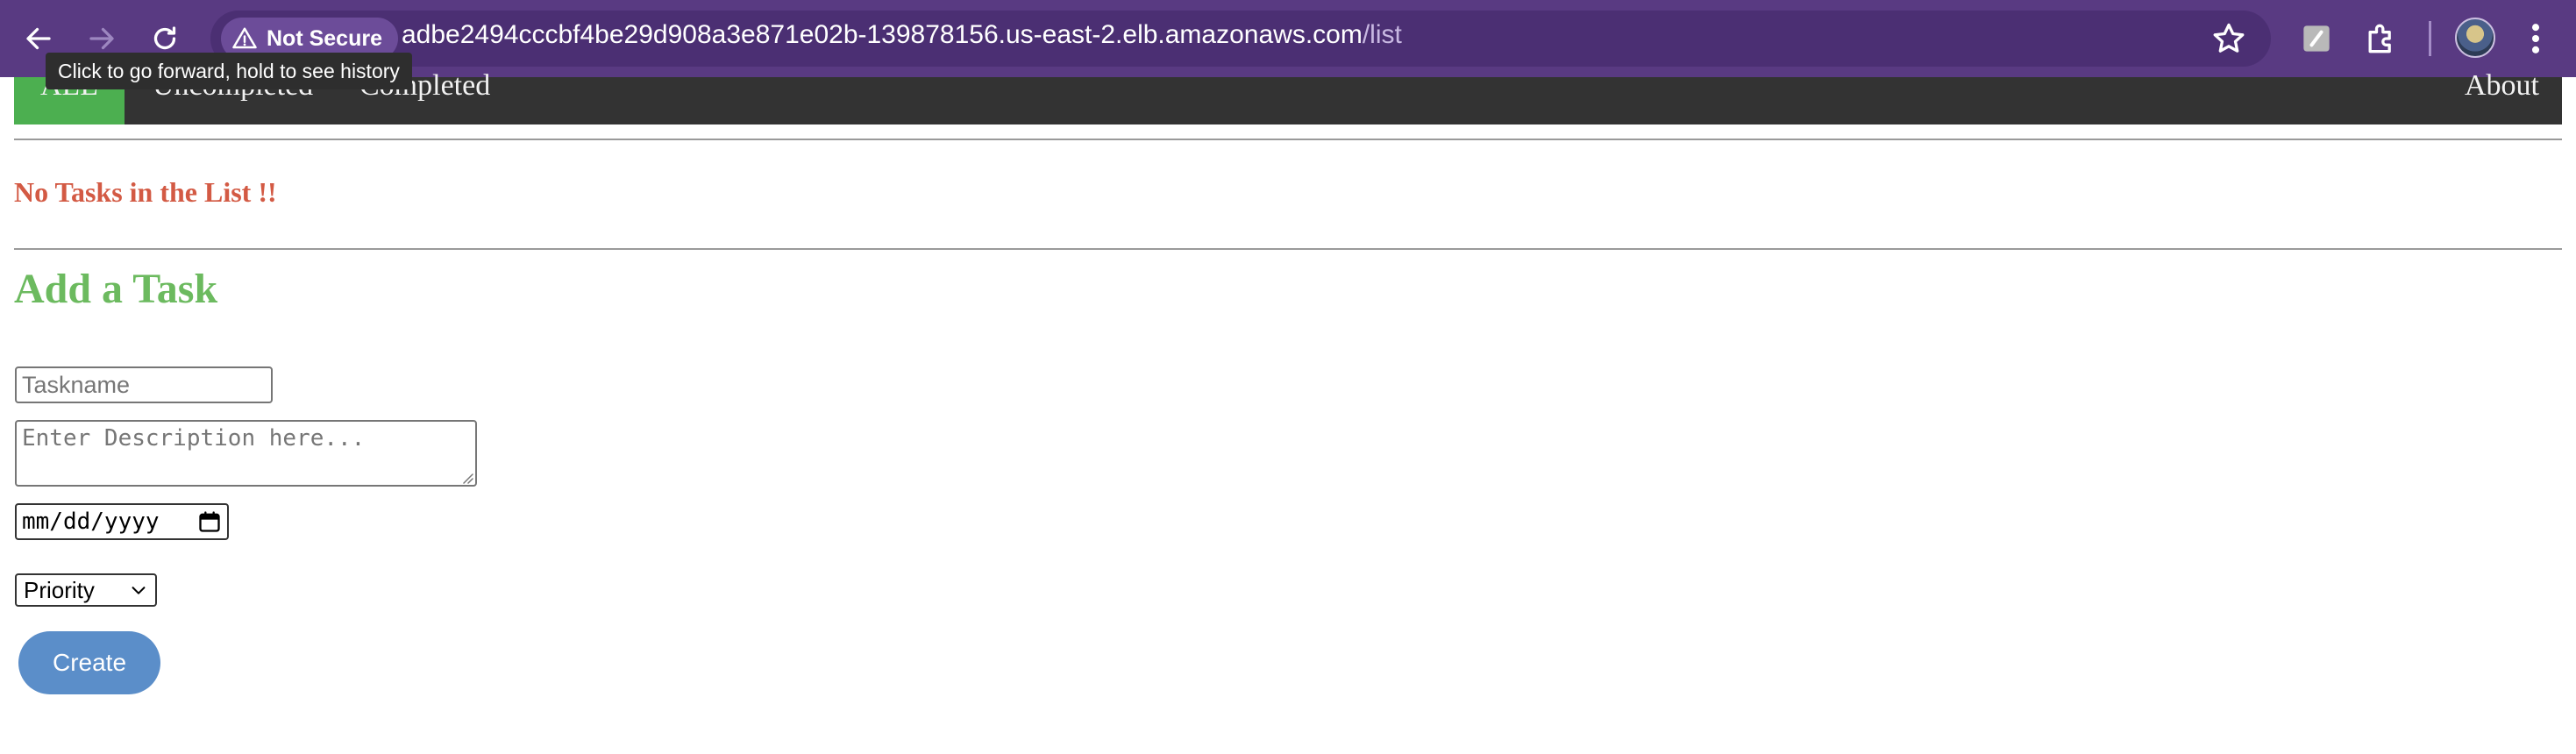  I want to click on calendar-icon, so click(209, 521).